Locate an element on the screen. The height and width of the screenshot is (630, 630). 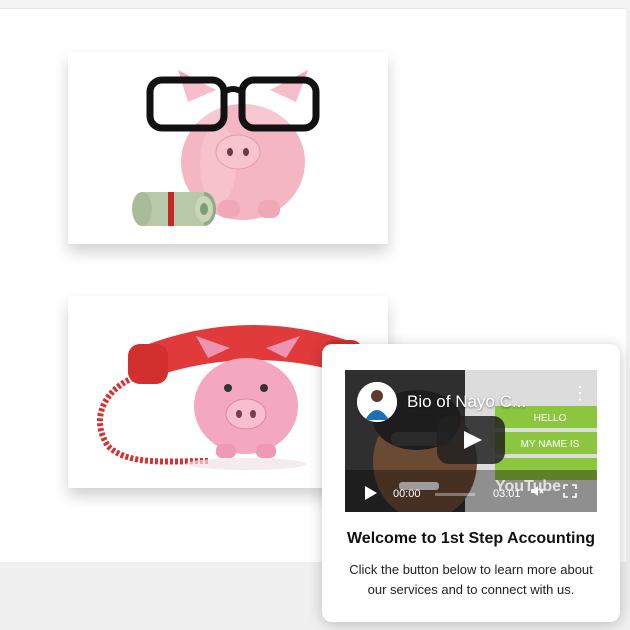
fullscreen-icon is located at coordinates (570, 491).